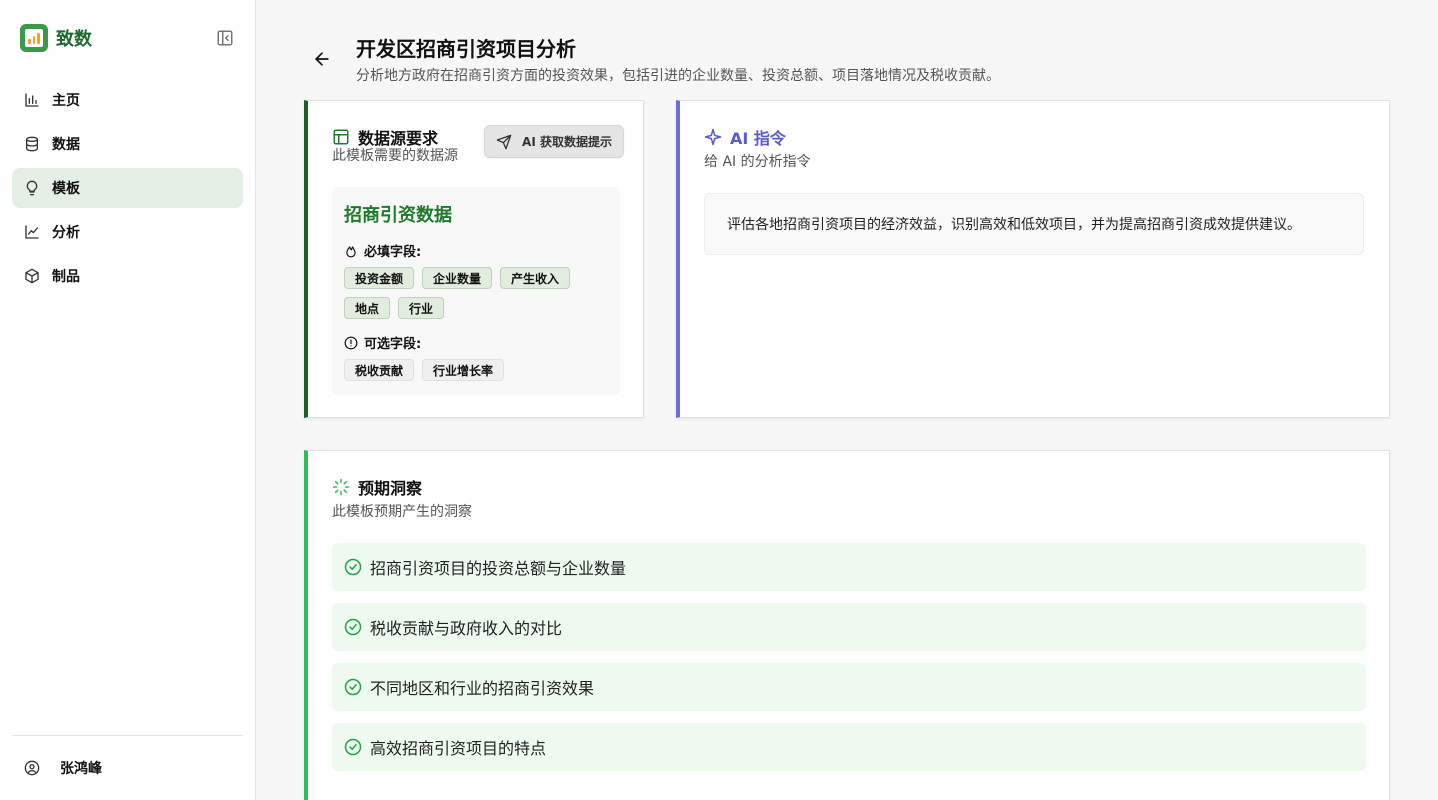 This screenshot has width=1438, height=800. What do you see at coordinates (341, 137) in the screenshot?
I see `table-icon` at bounding box center [341, 137].